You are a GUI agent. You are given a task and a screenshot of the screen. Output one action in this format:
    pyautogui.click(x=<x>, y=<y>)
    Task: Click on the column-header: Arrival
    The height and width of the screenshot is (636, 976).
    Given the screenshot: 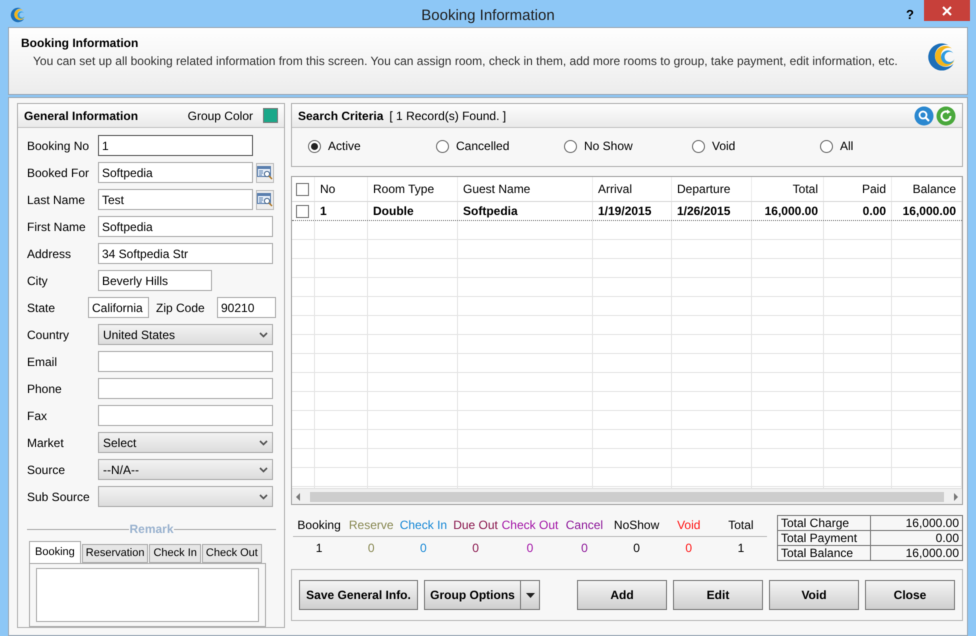 What is the action you would take?
    pyautogui.click(x=615, y=189)
    